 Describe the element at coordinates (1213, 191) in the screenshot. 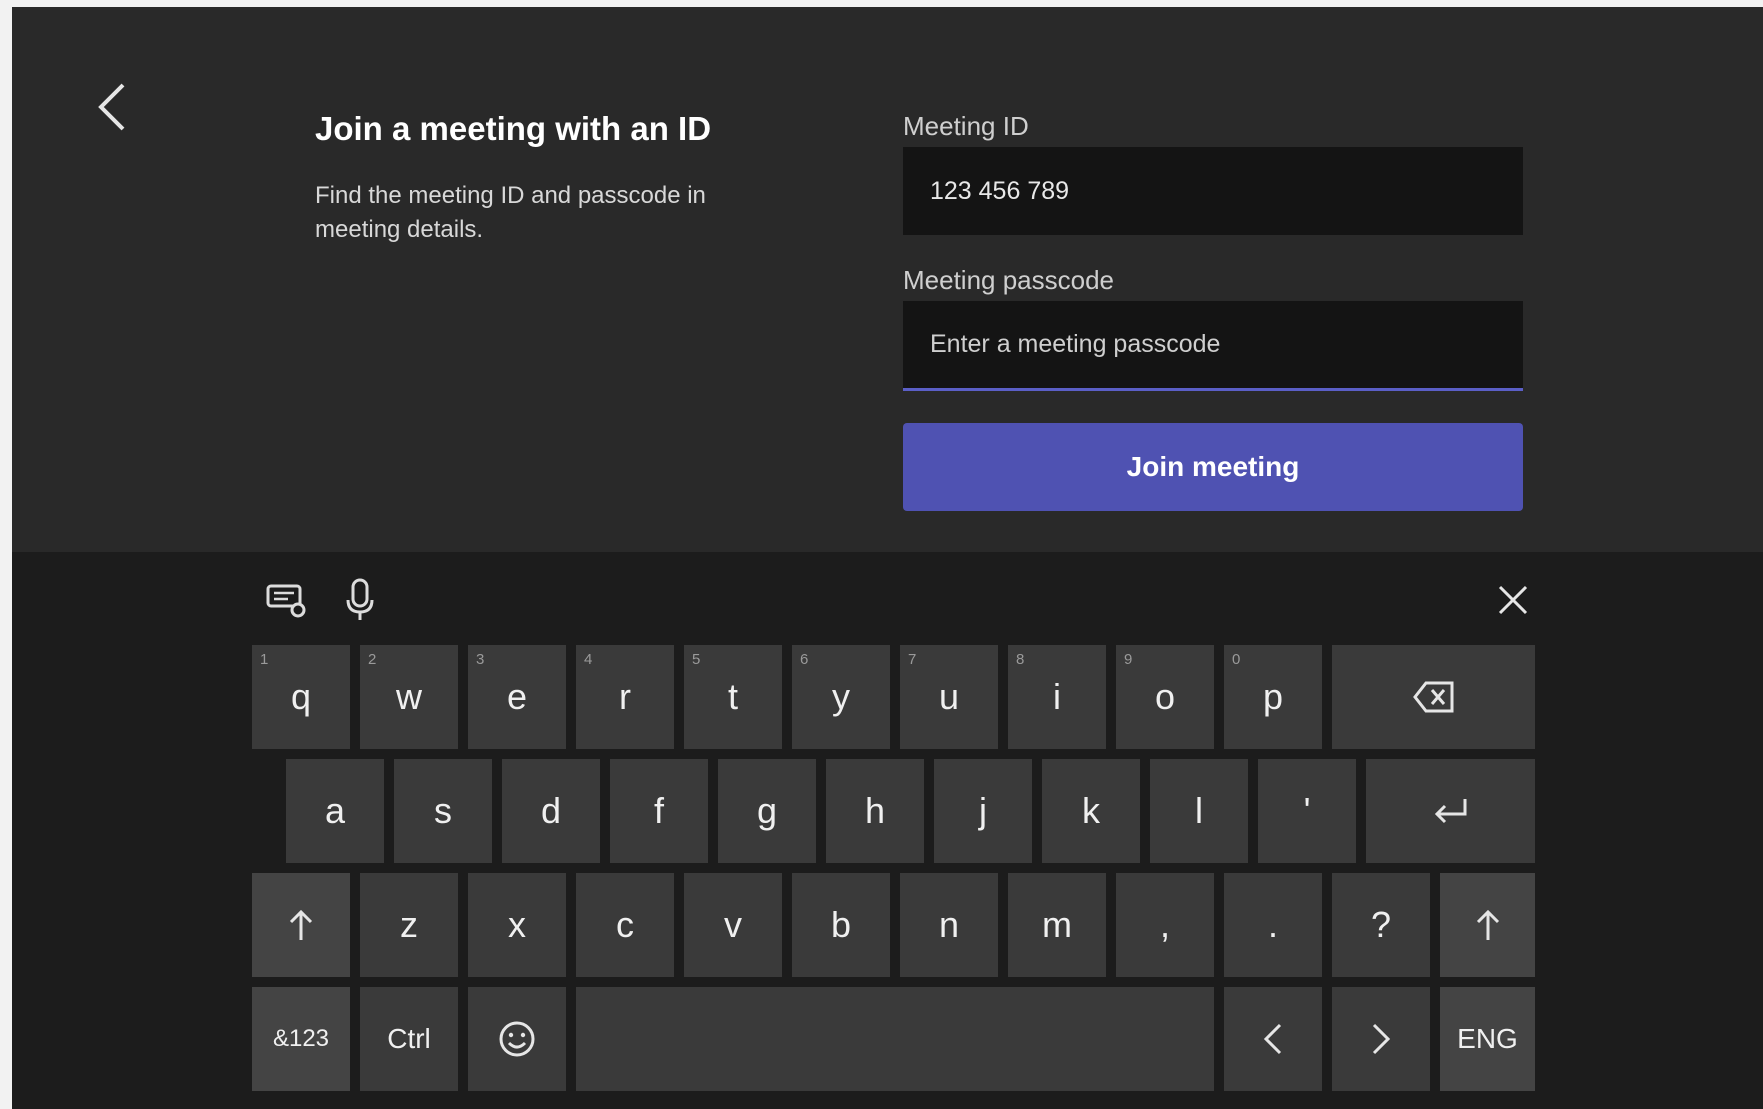

I see `meeting-id-input` at that location.